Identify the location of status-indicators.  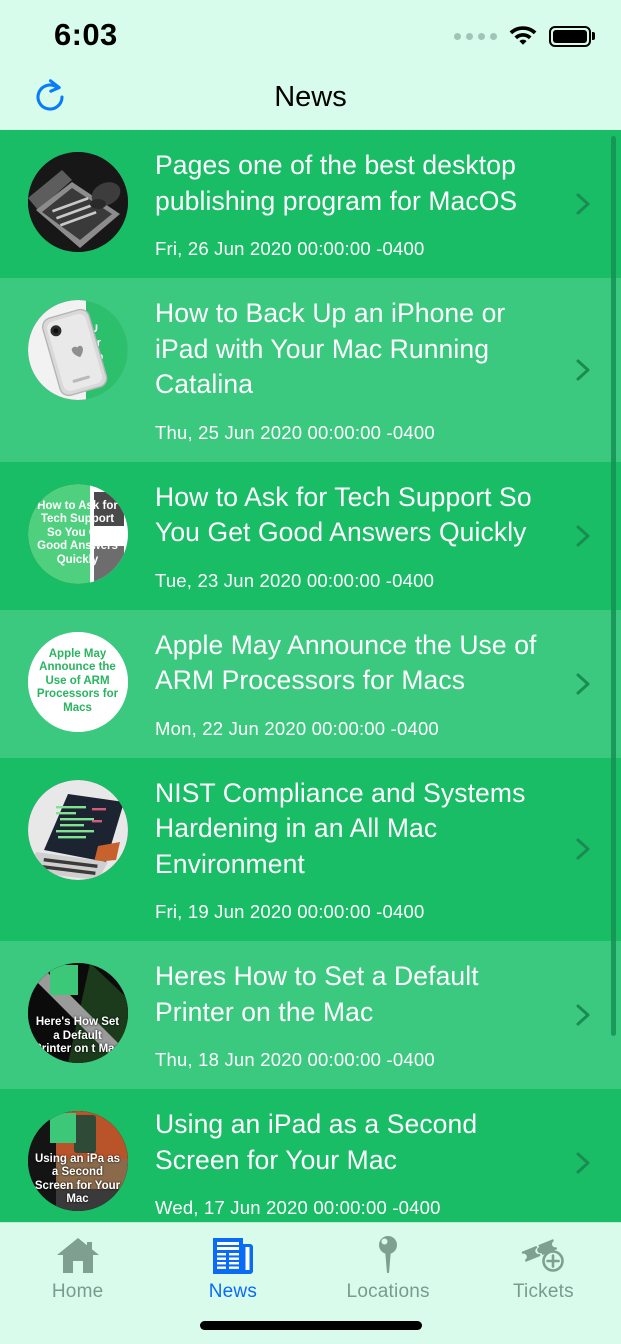
(522, 32).